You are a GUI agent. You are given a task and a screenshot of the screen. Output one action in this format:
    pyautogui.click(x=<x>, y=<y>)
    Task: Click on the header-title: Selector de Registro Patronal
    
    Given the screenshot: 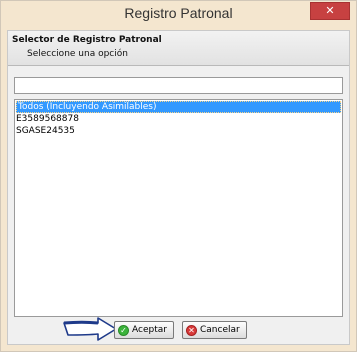 What is the action you would take?
    pyautogui.click(x=87, y=40)
    